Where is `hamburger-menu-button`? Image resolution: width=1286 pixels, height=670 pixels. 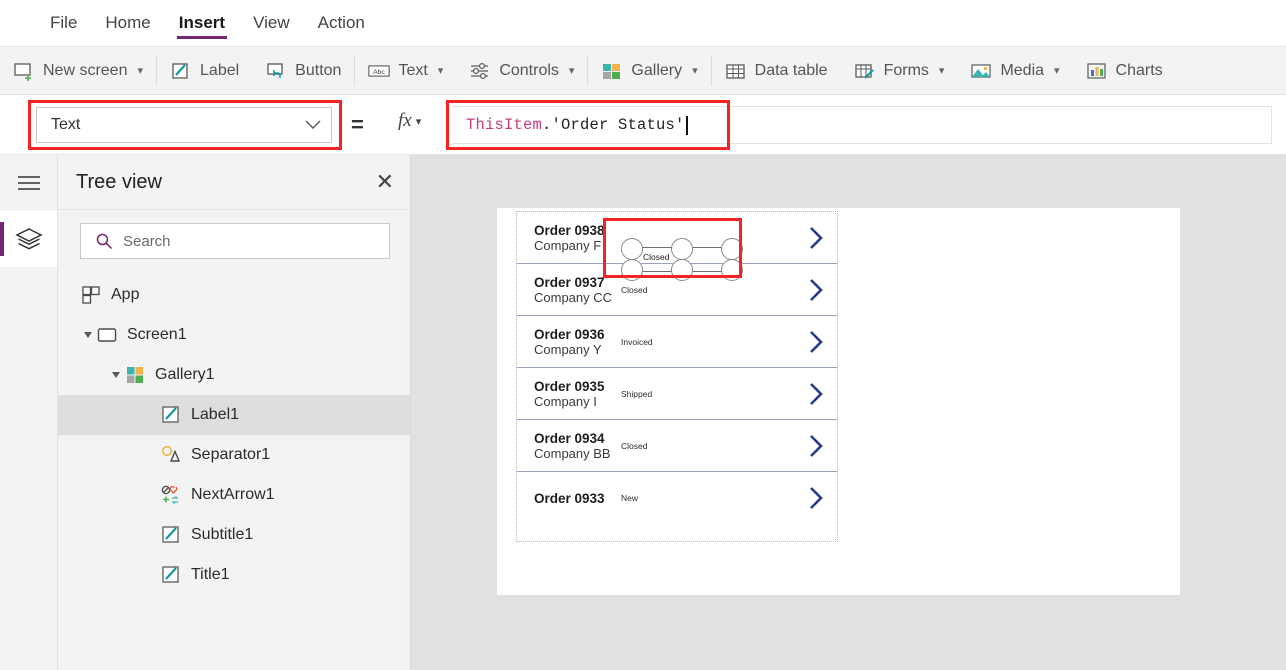
hamburger-menu-button is located at coordinates (29, 182).